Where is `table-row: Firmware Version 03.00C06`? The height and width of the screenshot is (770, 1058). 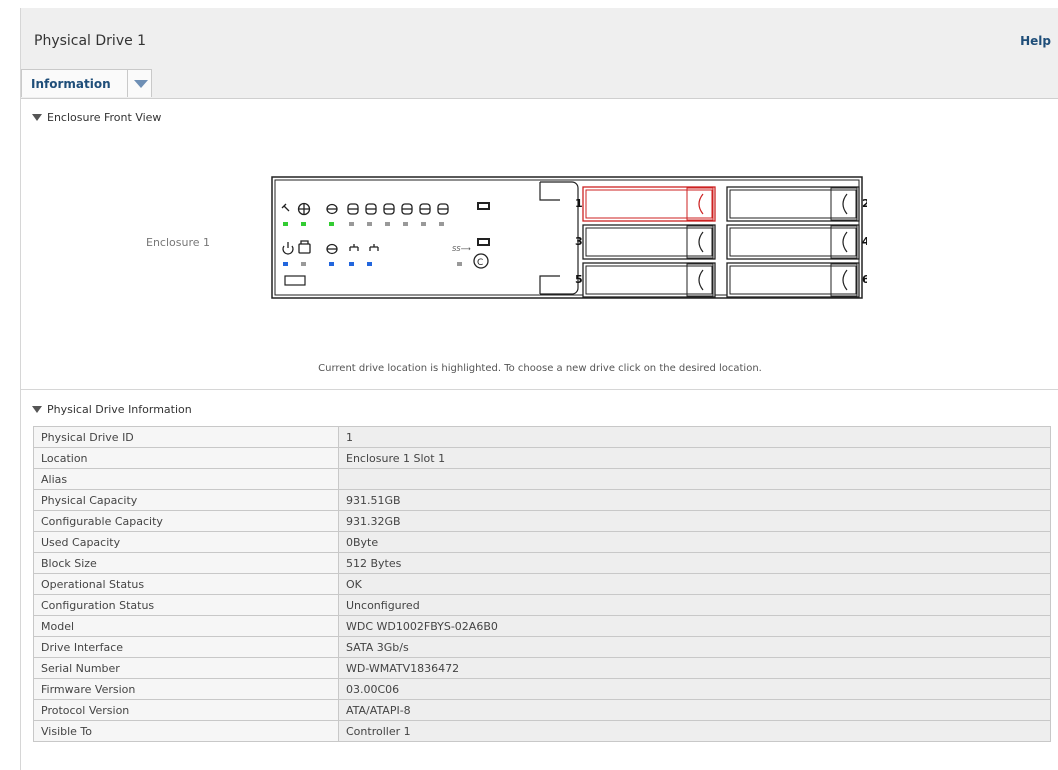 table-row: Firmware Version 03.00C06 is located at coordinates (542, 689).